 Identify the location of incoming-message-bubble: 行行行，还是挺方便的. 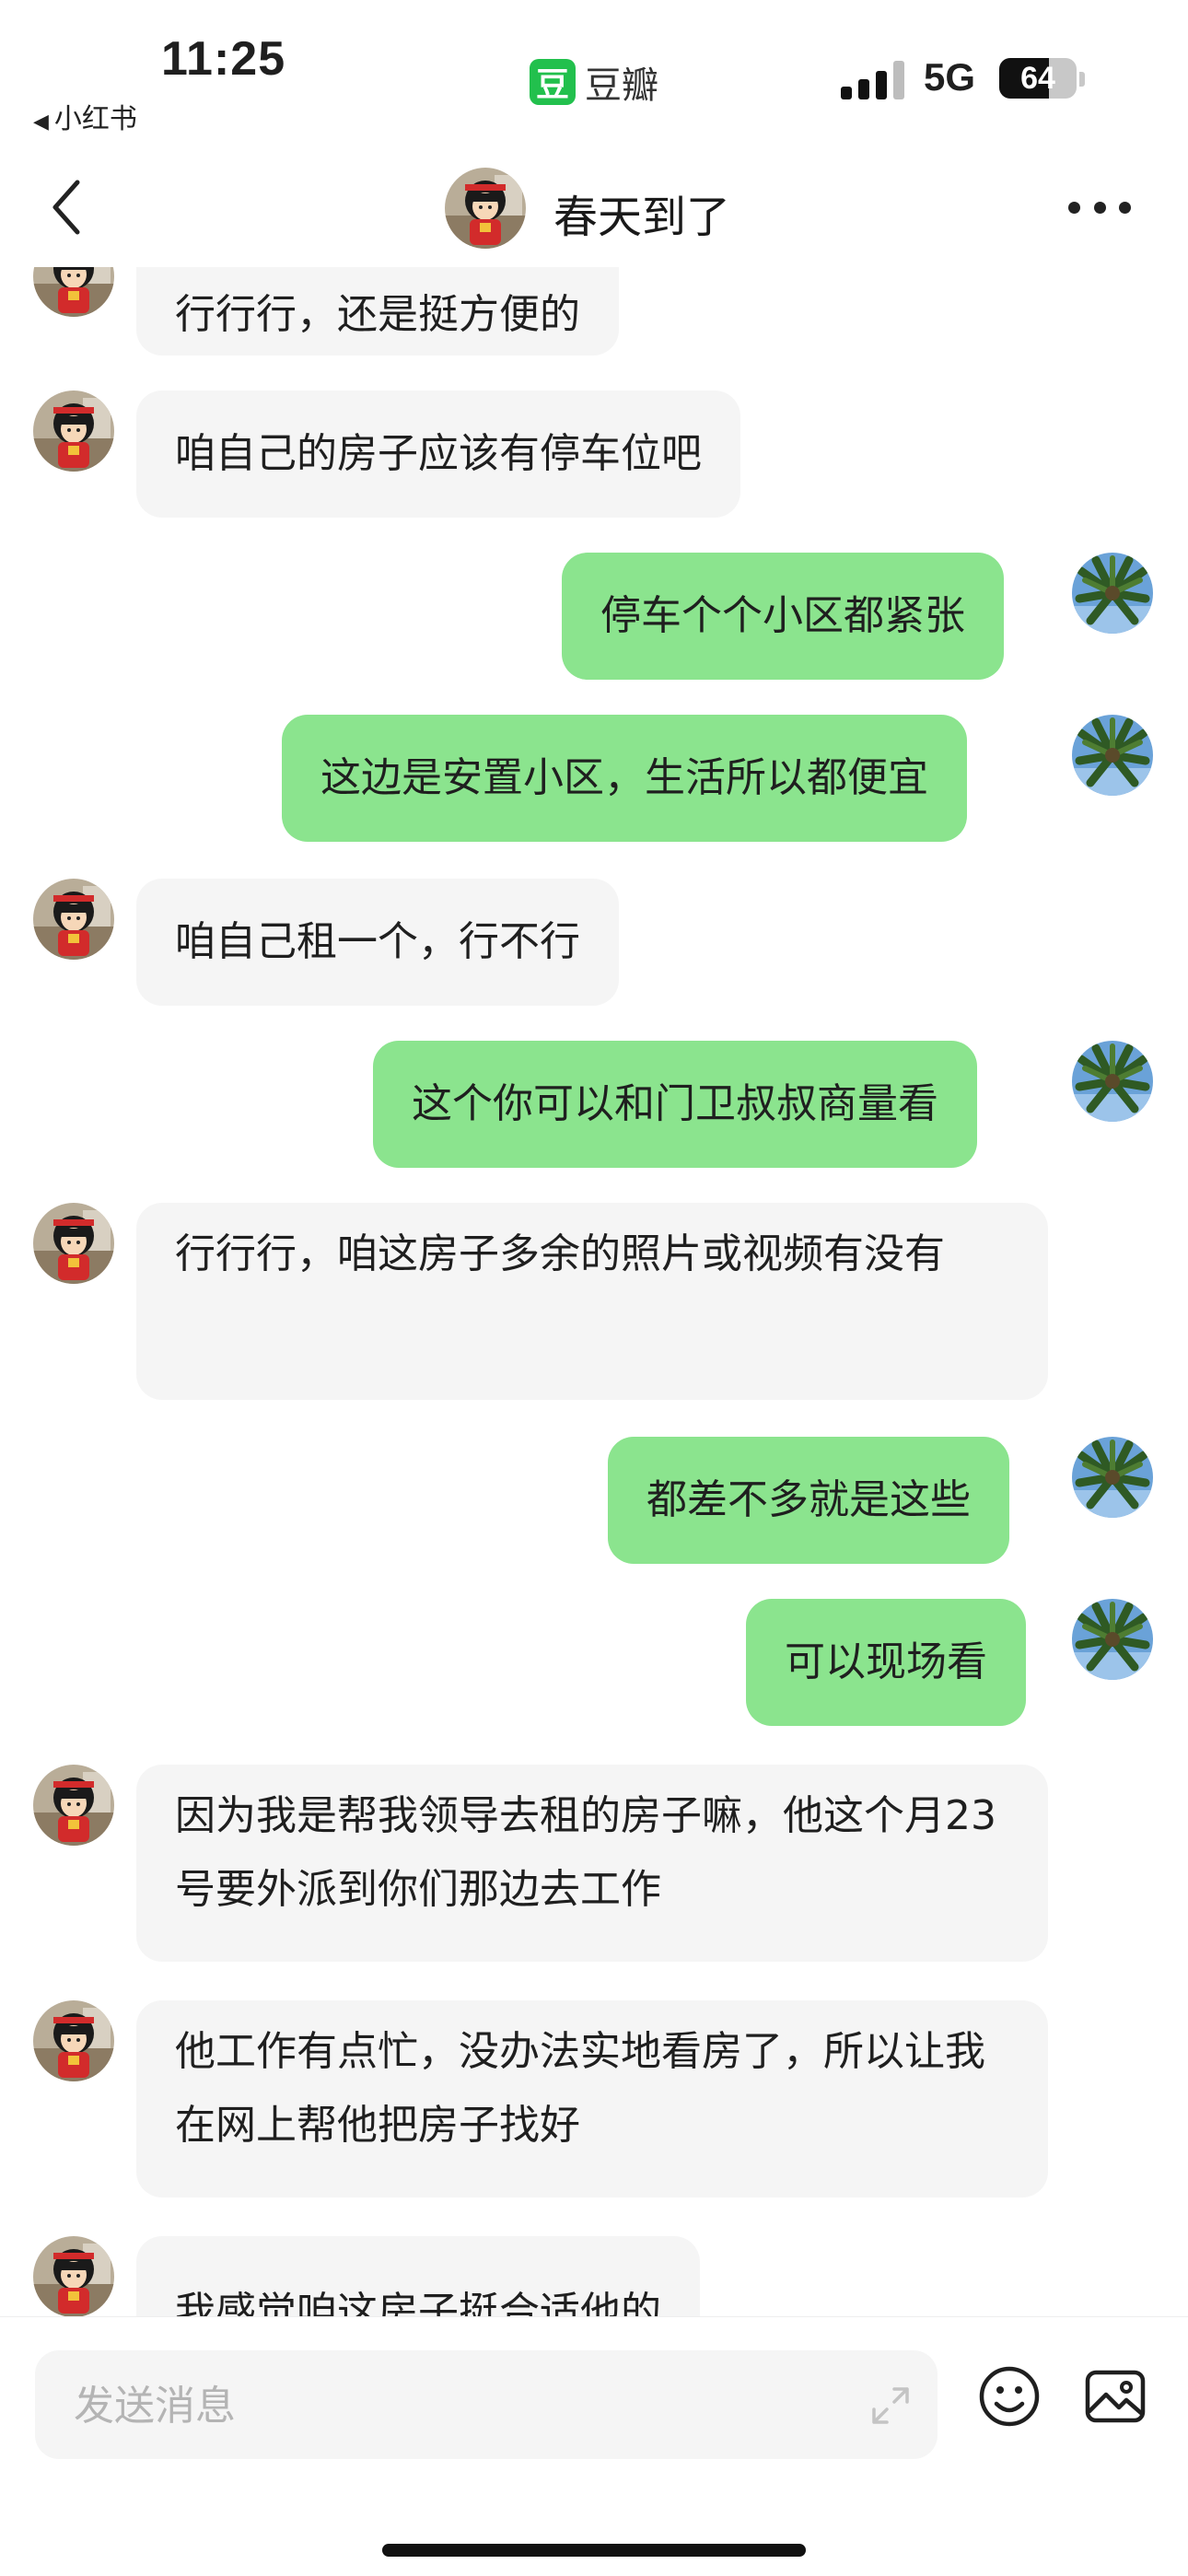
(377, 311).